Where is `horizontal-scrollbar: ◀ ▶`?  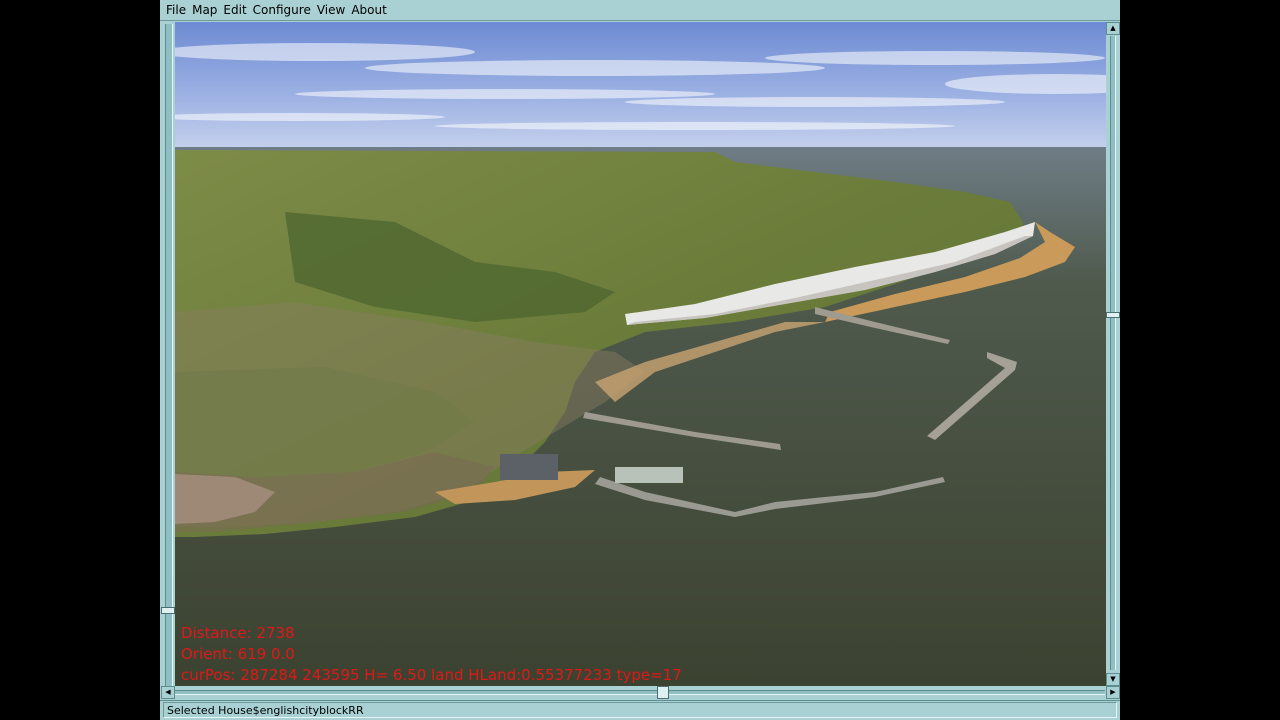
horizontal-scrollbar: ◀ ▶ is located at coordinates (640, 692).